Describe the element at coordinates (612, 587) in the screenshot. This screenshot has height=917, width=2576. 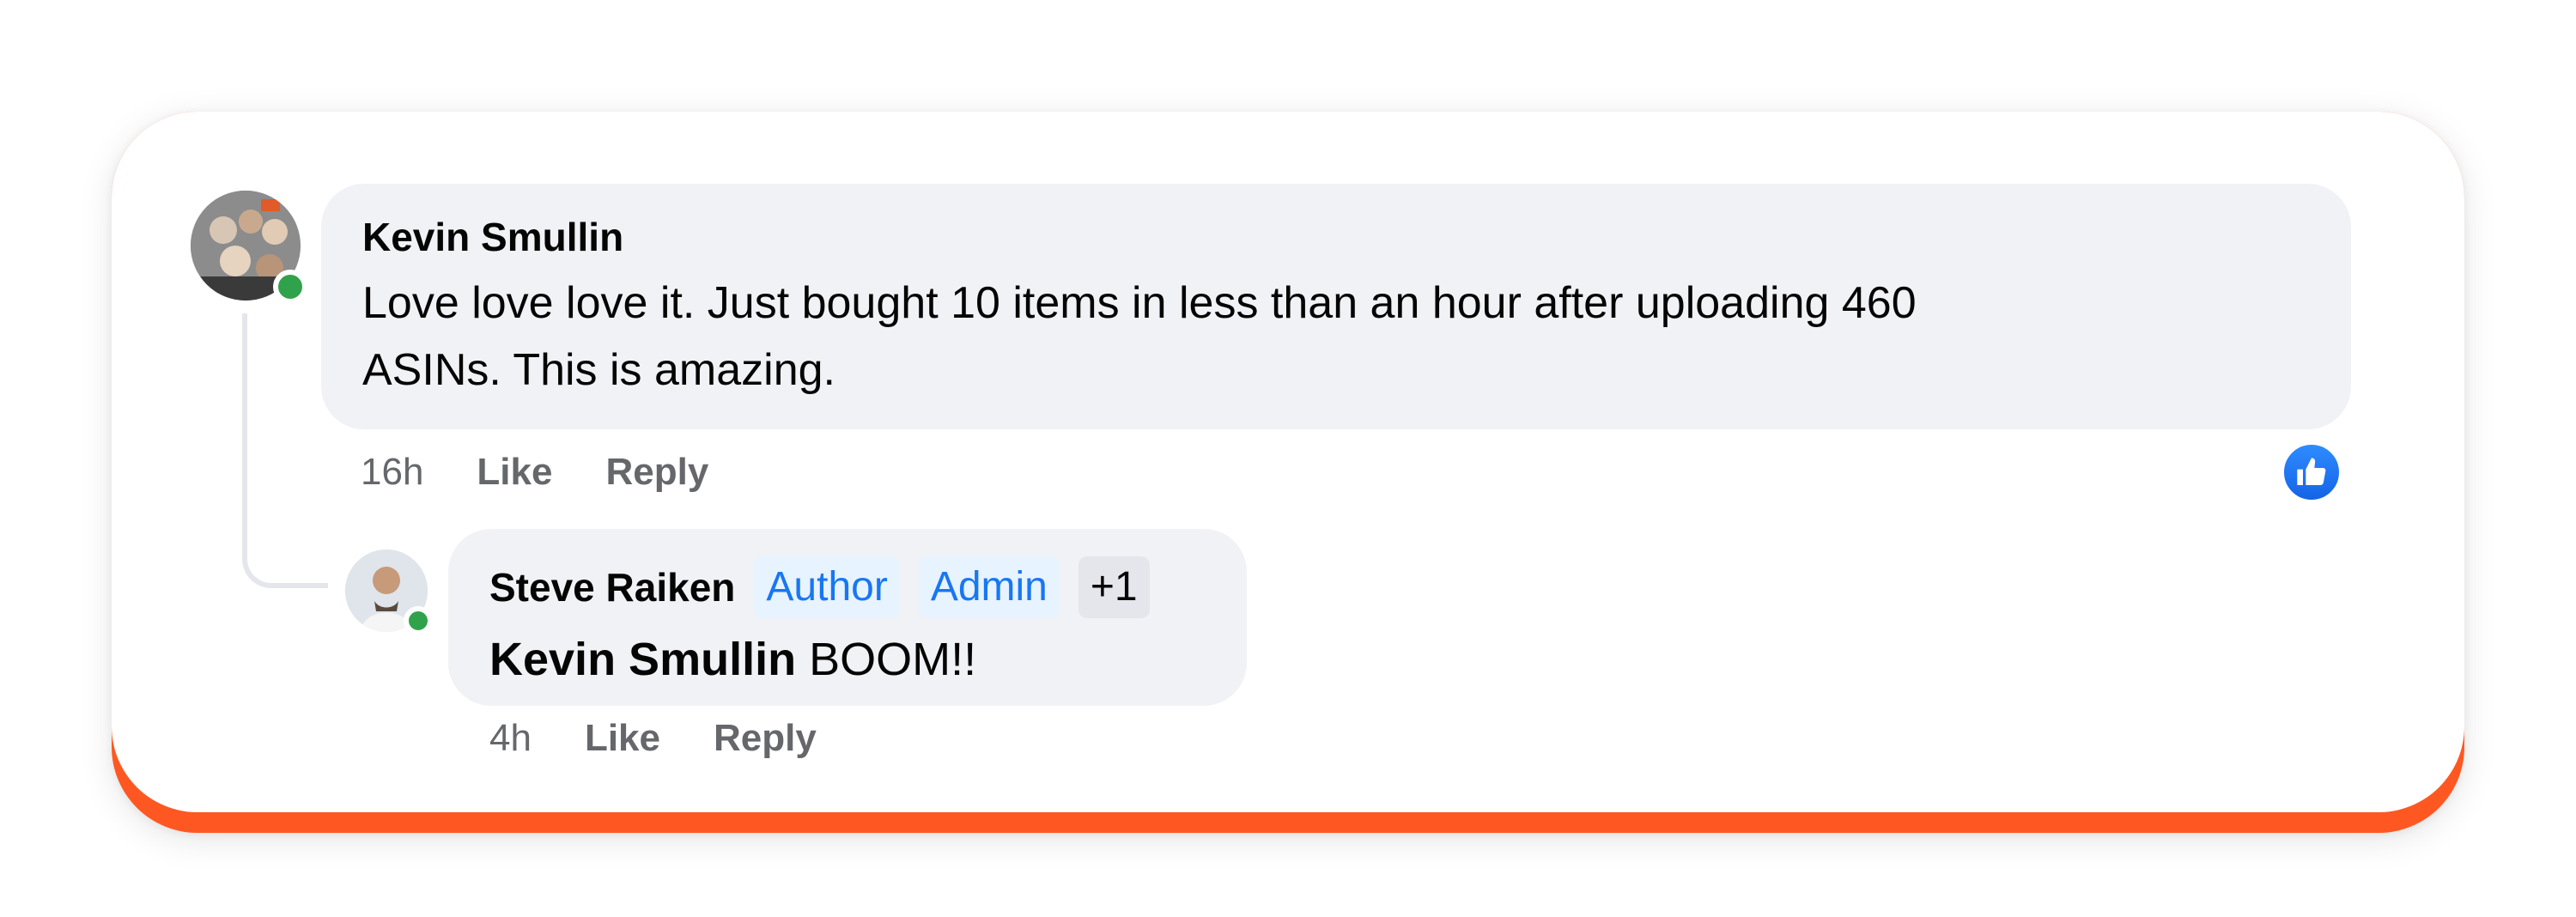
I see `reply-author-name: Steve Raiken` at that location.